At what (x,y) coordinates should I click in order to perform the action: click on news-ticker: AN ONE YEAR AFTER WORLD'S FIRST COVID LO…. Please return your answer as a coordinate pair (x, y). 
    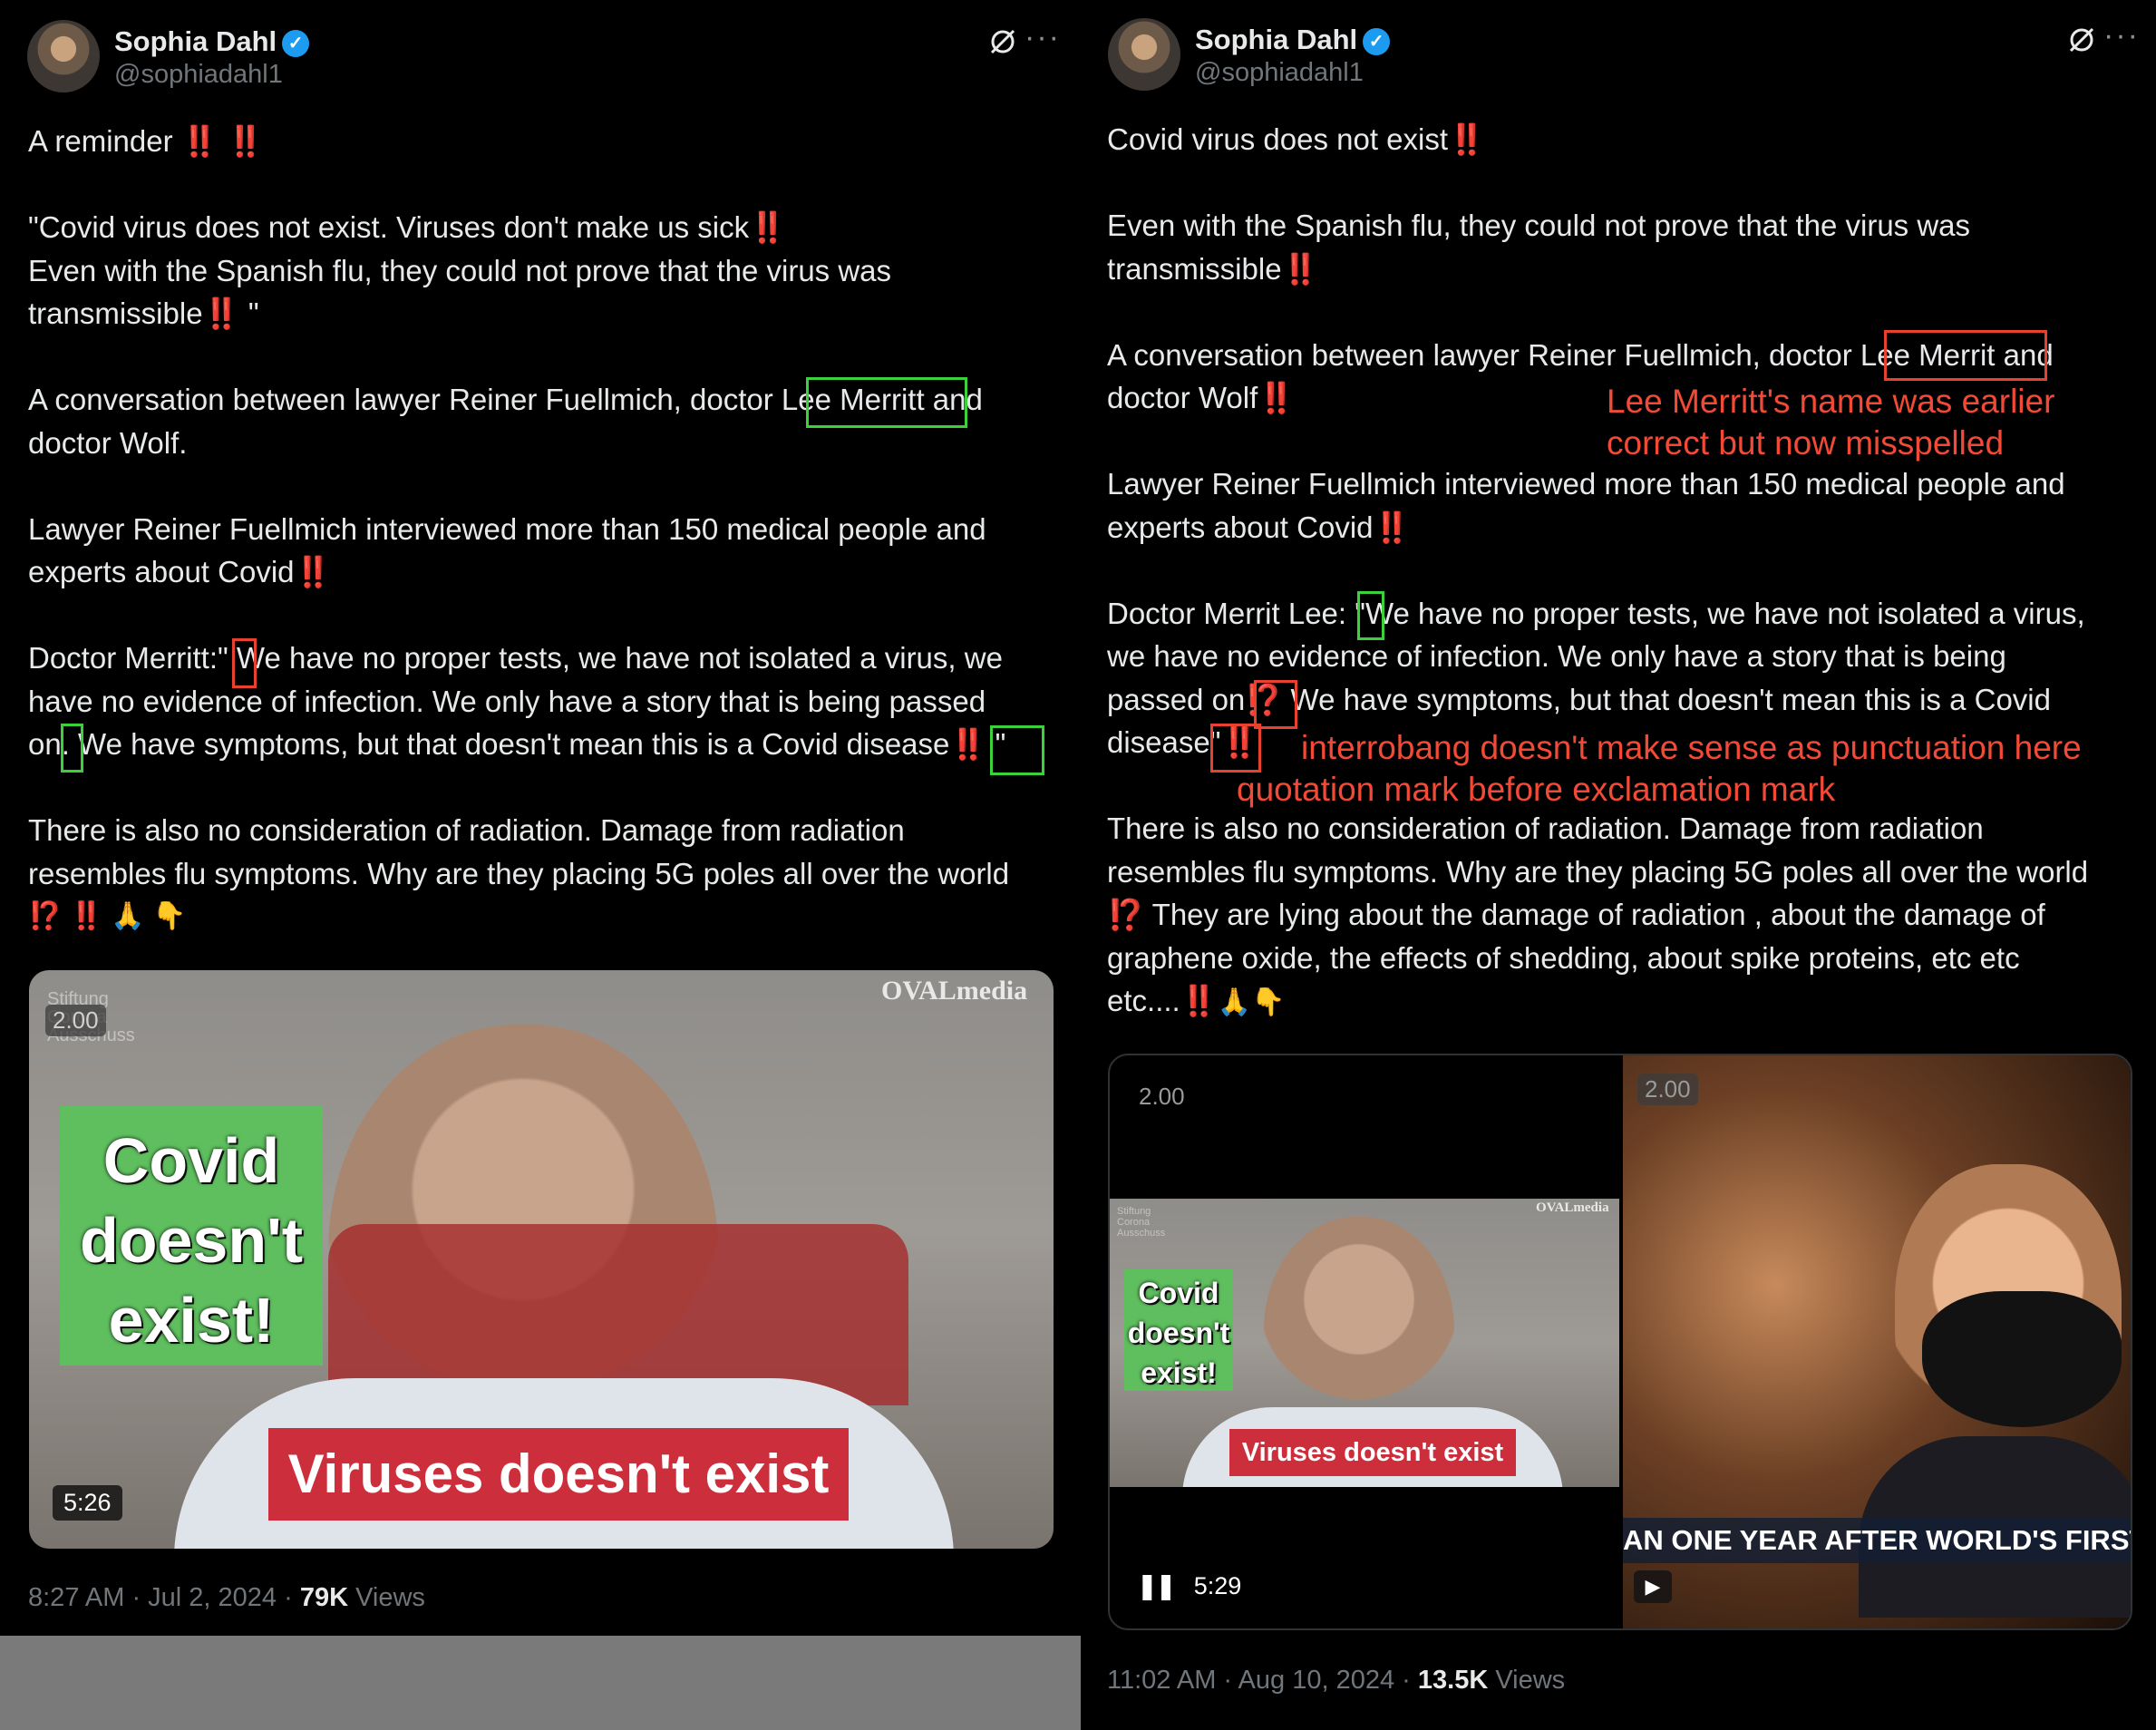
    Looking at the image, I should click on (1877, 1540).